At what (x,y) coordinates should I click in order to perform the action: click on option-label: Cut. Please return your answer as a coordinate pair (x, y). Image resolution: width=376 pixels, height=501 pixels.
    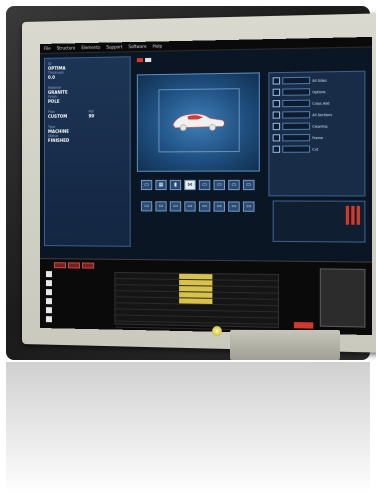
    Looking at the image, I should click on (315, 149).